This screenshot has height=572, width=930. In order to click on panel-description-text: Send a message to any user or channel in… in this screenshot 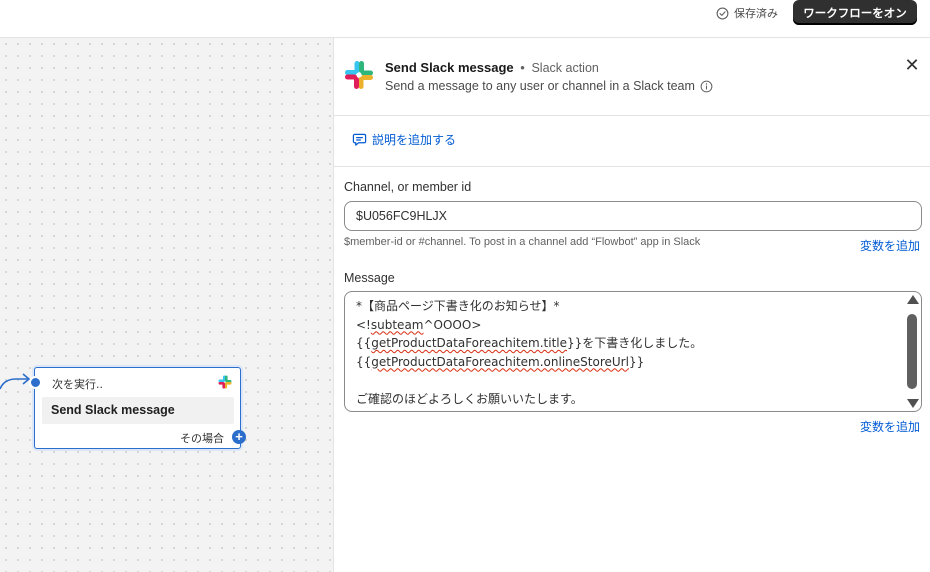, I will do `click(540, 86)`.